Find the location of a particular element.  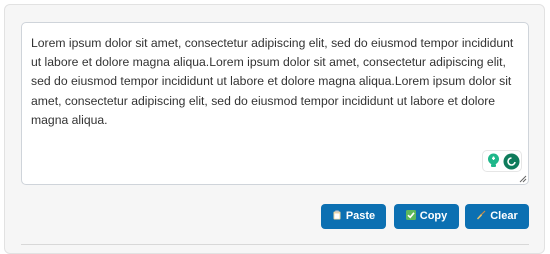

clear-button: Clear is located at coordinates (497, 216).